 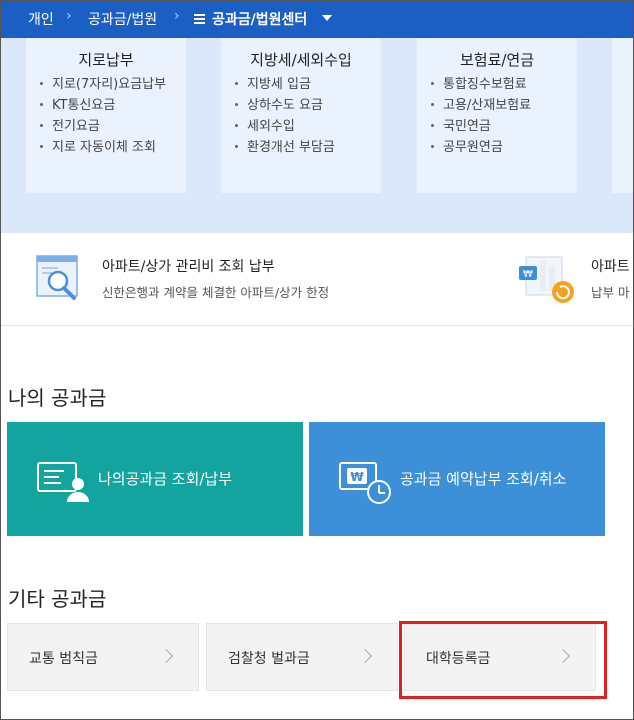 What do you see at coordinates (365, 483) in the screenshot?
I see `won-clock-icon: ₩` at bounding box center [365, 483].